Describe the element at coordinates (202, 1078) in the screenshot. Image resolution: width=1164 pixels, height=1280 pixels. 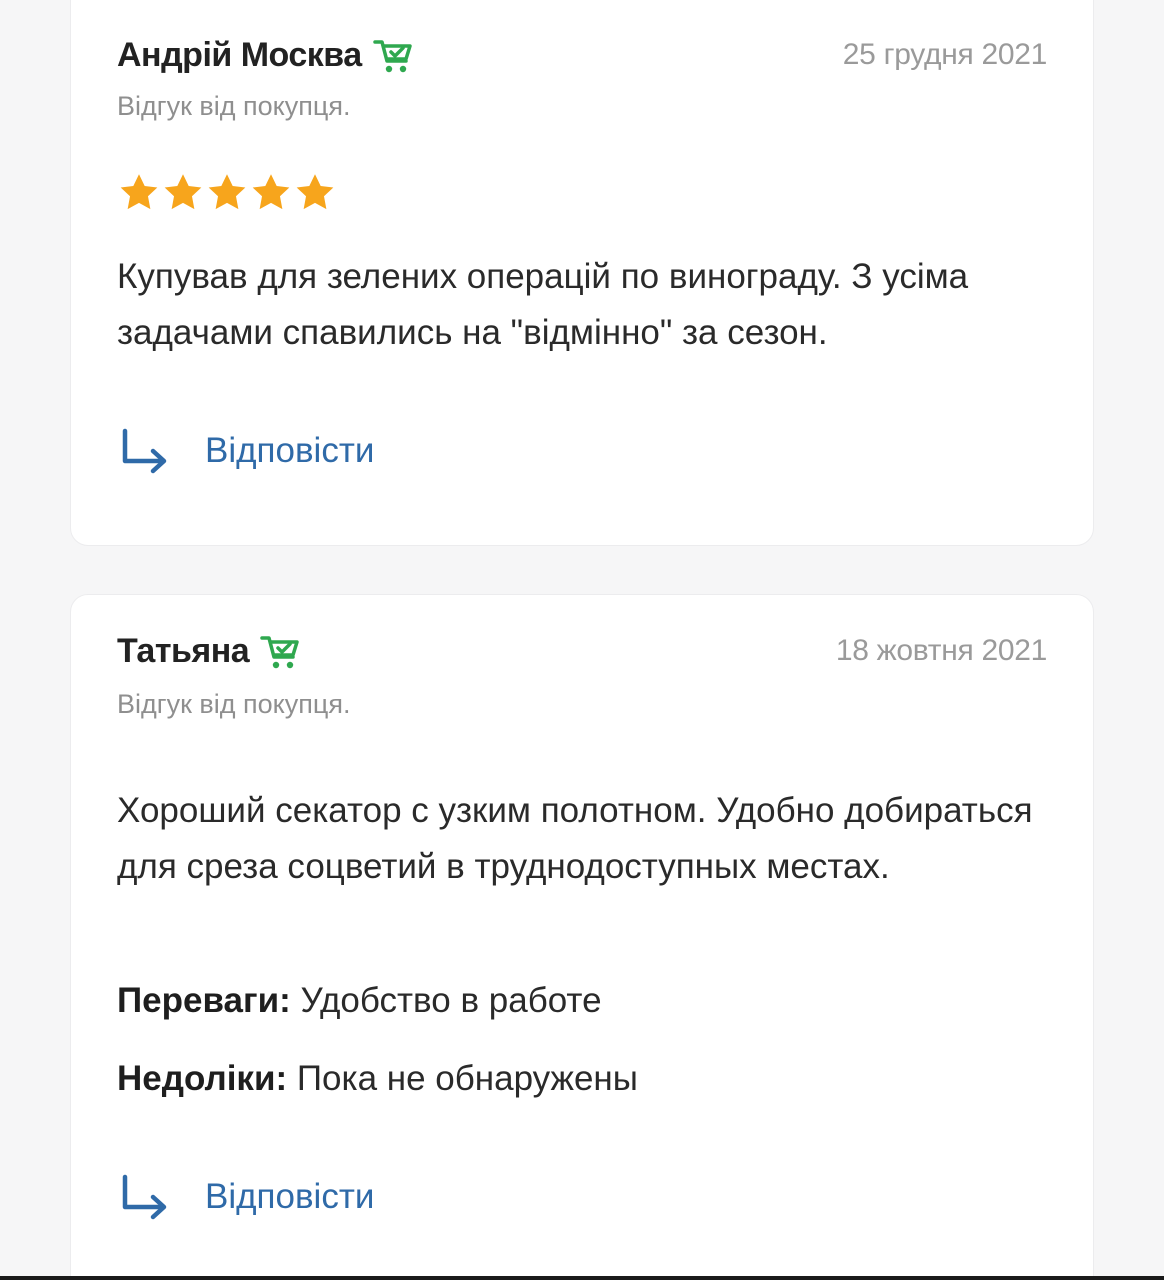
I see `cons-label: Недоліки:` at that location.